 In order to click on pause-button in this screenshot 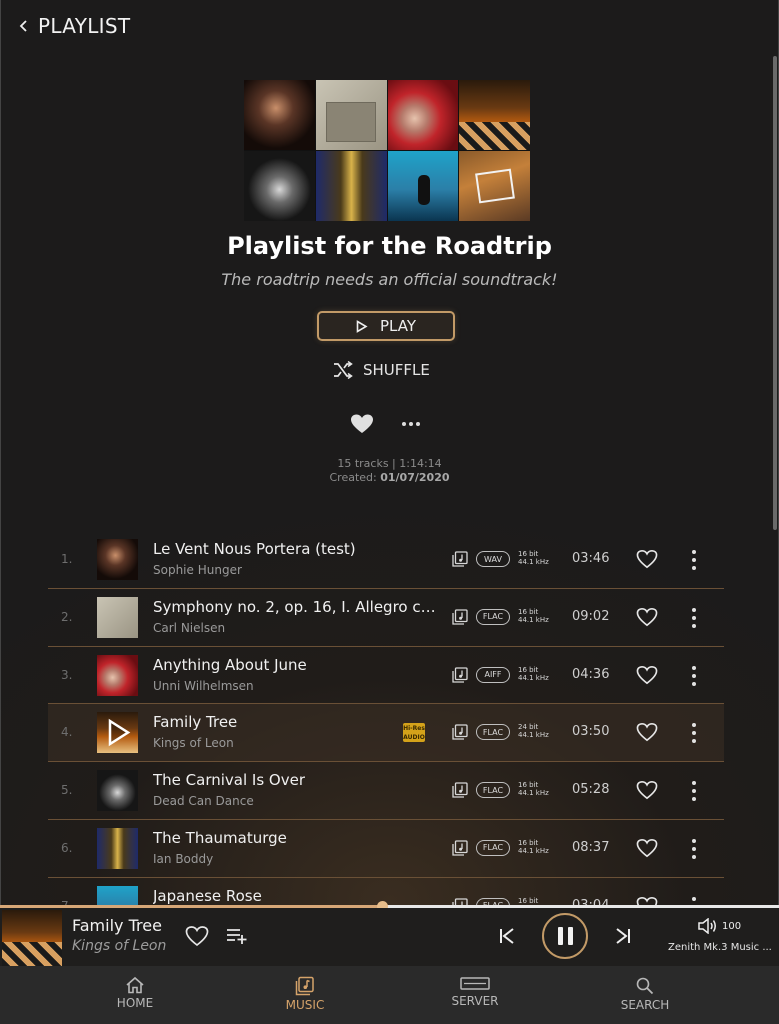, I will do `click(565, 936)`.